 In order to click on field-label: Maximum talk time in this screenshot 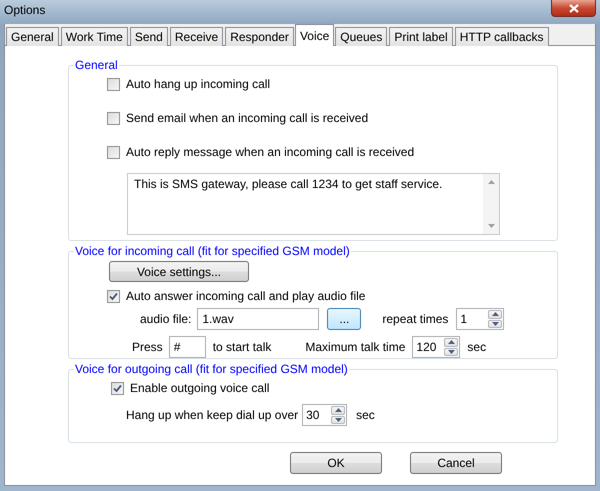, I will do `click(355, 347)`.